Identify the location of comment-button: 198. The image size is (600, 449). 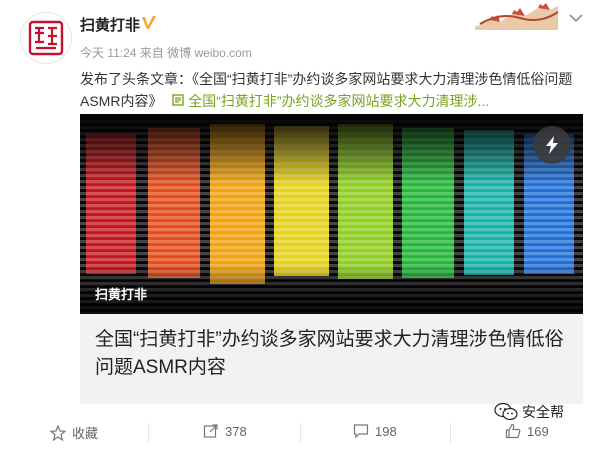
(375, 431).